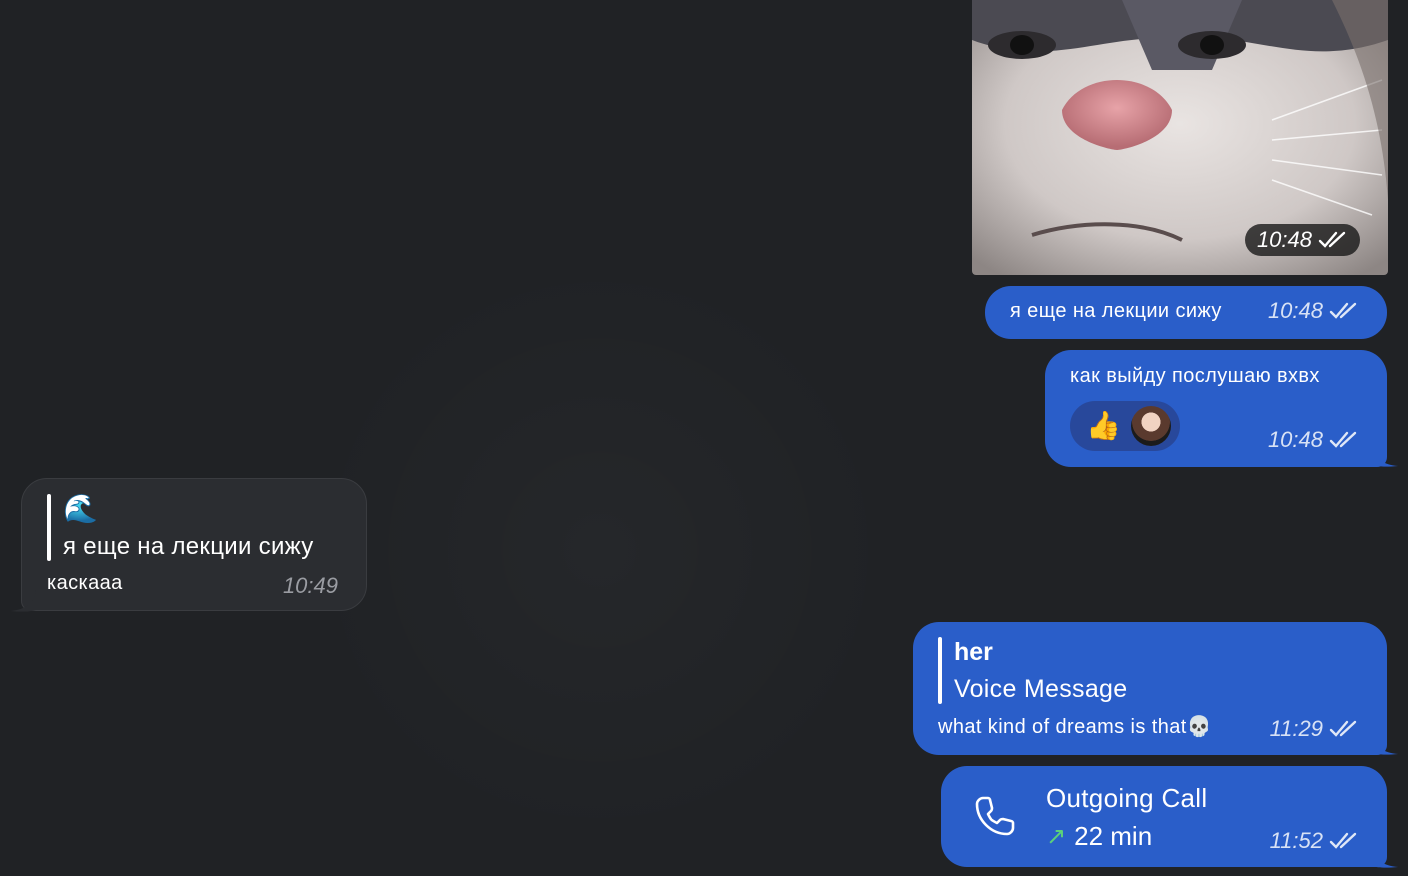 The height and width of the screenshot is (876, 1408). I want to click on photo-timestamp: 10:48, so click(1302, 240).